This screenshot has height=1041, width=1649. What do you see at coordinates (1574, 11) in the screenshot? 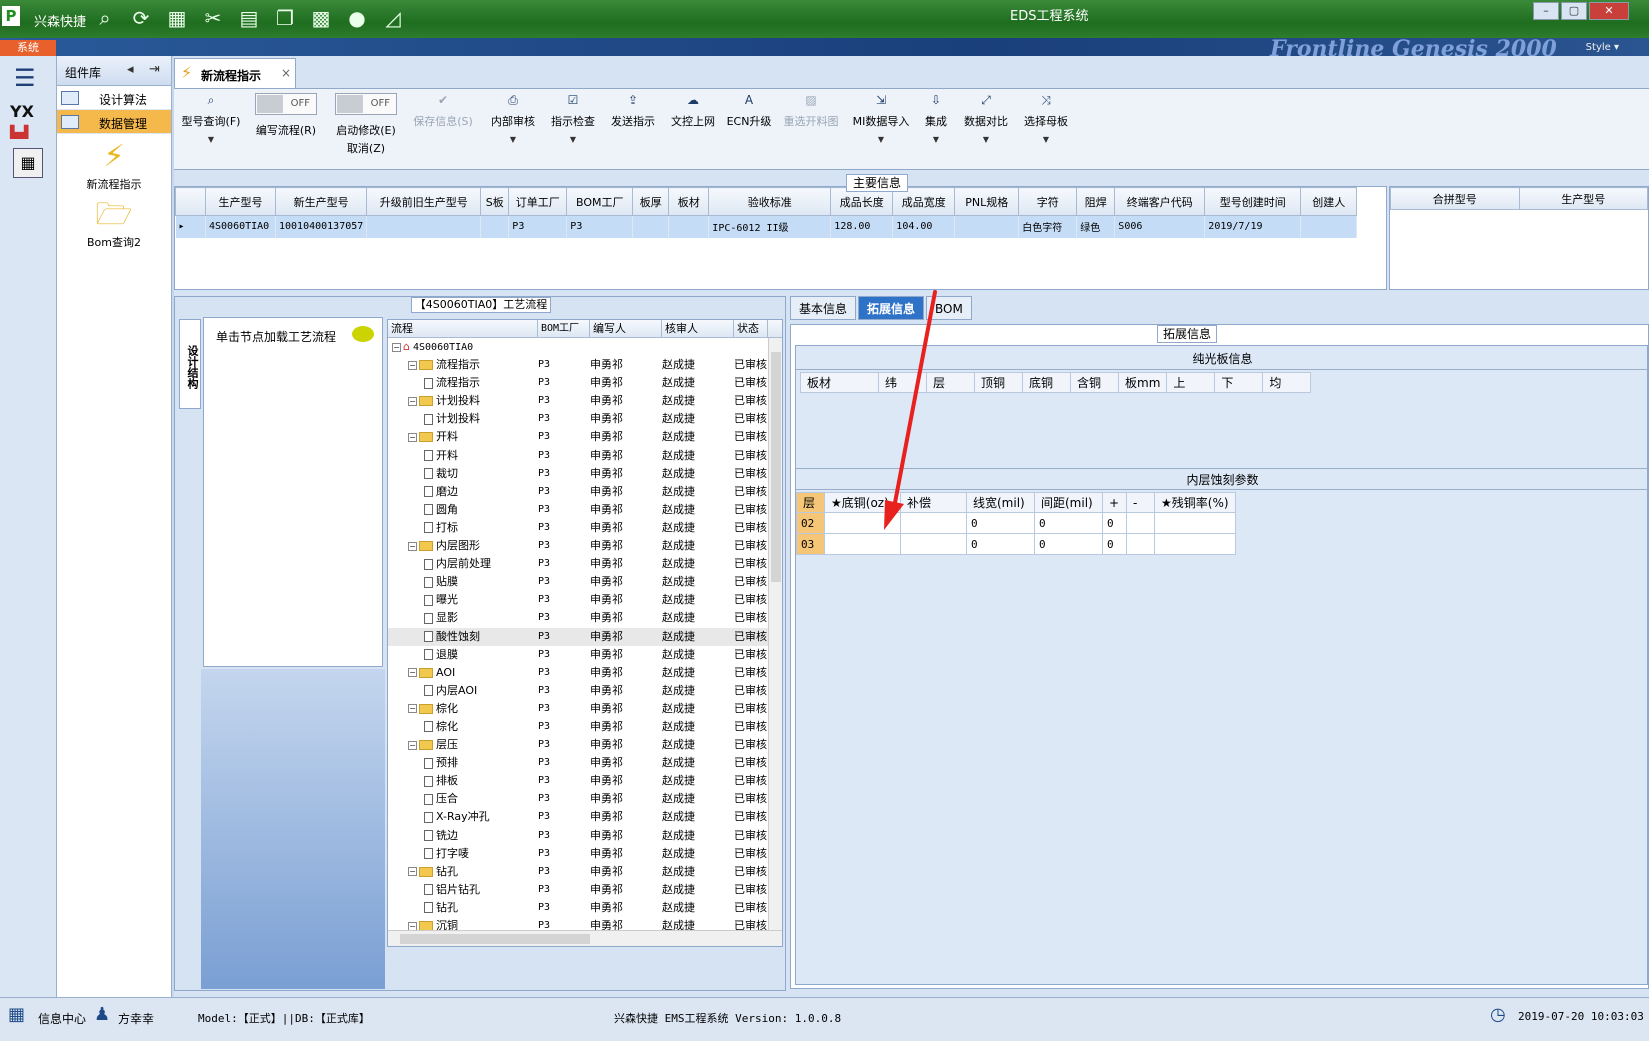
I see `maximize-button: ▢` at bounding box center [1574, 11].